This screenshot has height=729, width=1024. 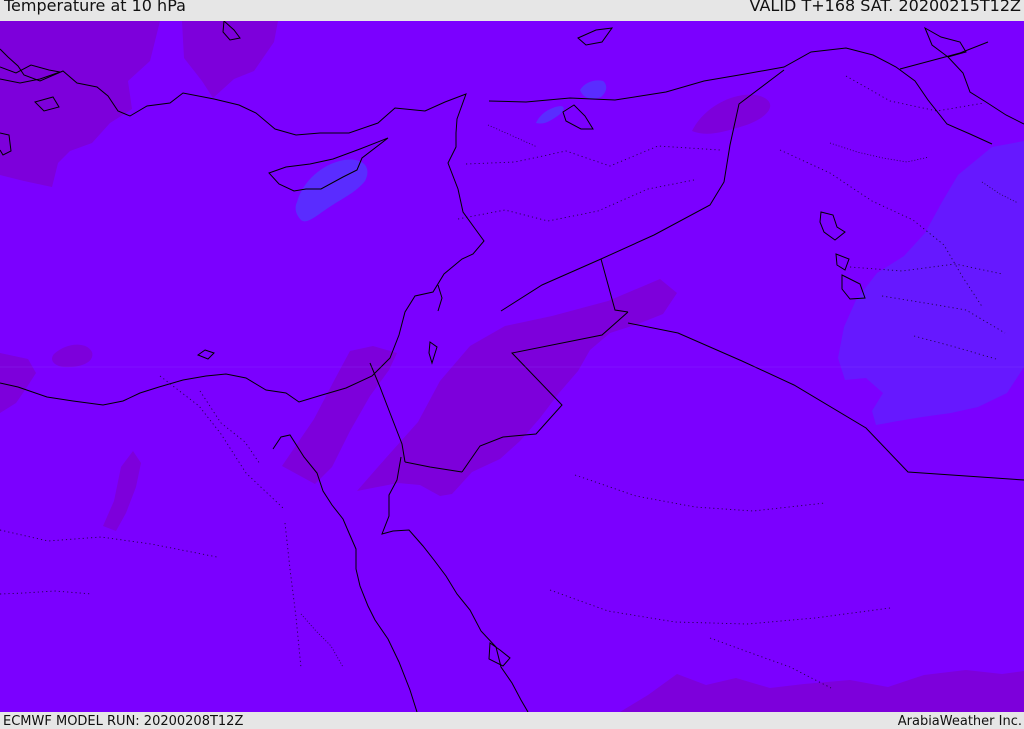 What do you see at coordinates (123, 721) in the screenshot?
I see `model-run-label: ECMWF MODEL RUN: 20200208T12Z` at bounding box center [123, 721].